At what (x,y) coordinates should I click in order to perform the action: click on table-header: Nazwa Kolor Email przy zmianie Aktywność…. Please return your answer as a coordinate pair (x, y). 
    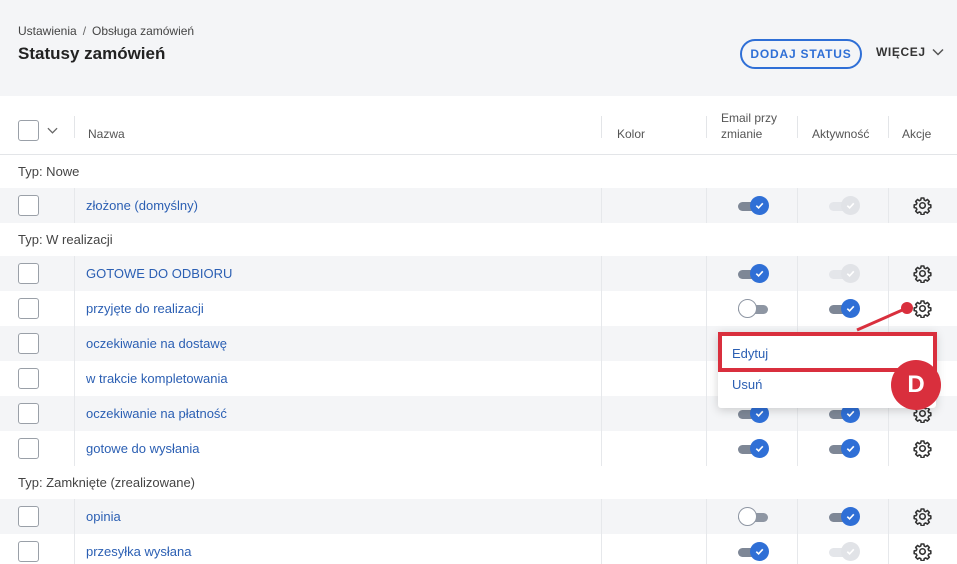
    Looking at the image, I should click on (478, 125).